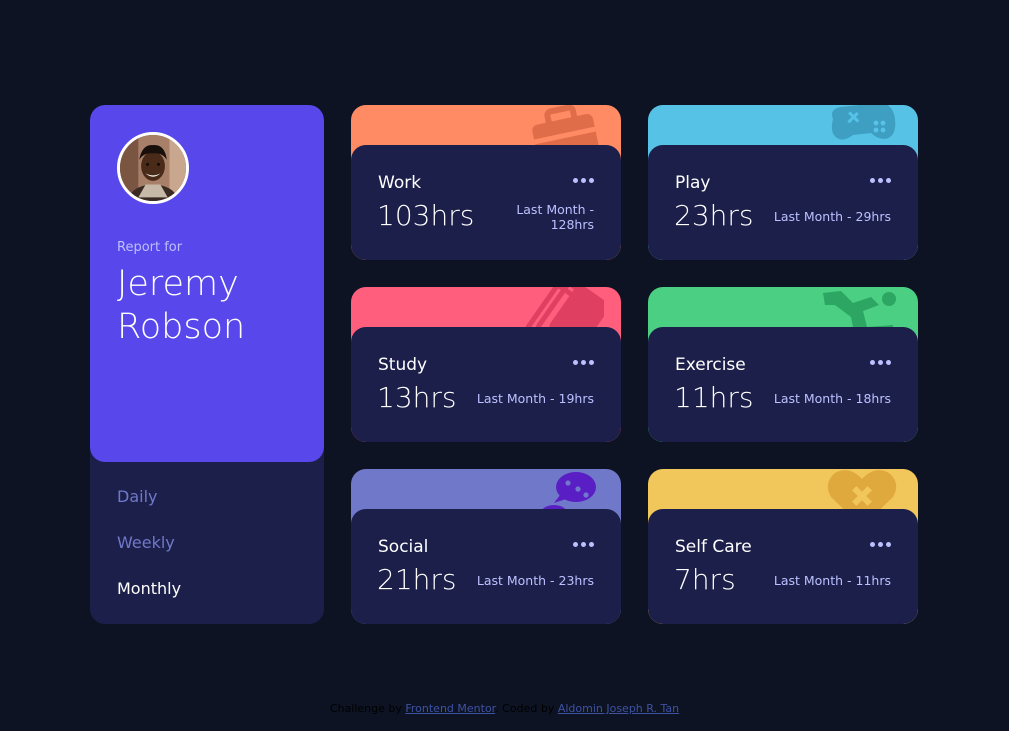 The image size is (1009, 731). I want to click on card-self-care-menu-icon, so click(881, 543).